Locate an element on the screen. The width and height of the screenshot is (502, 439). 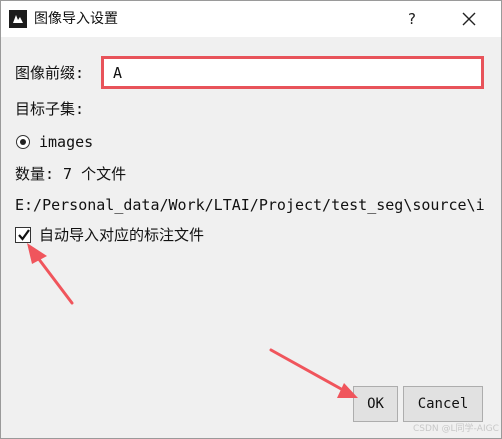
checkmark-icon is located at coordinates (24, 235).